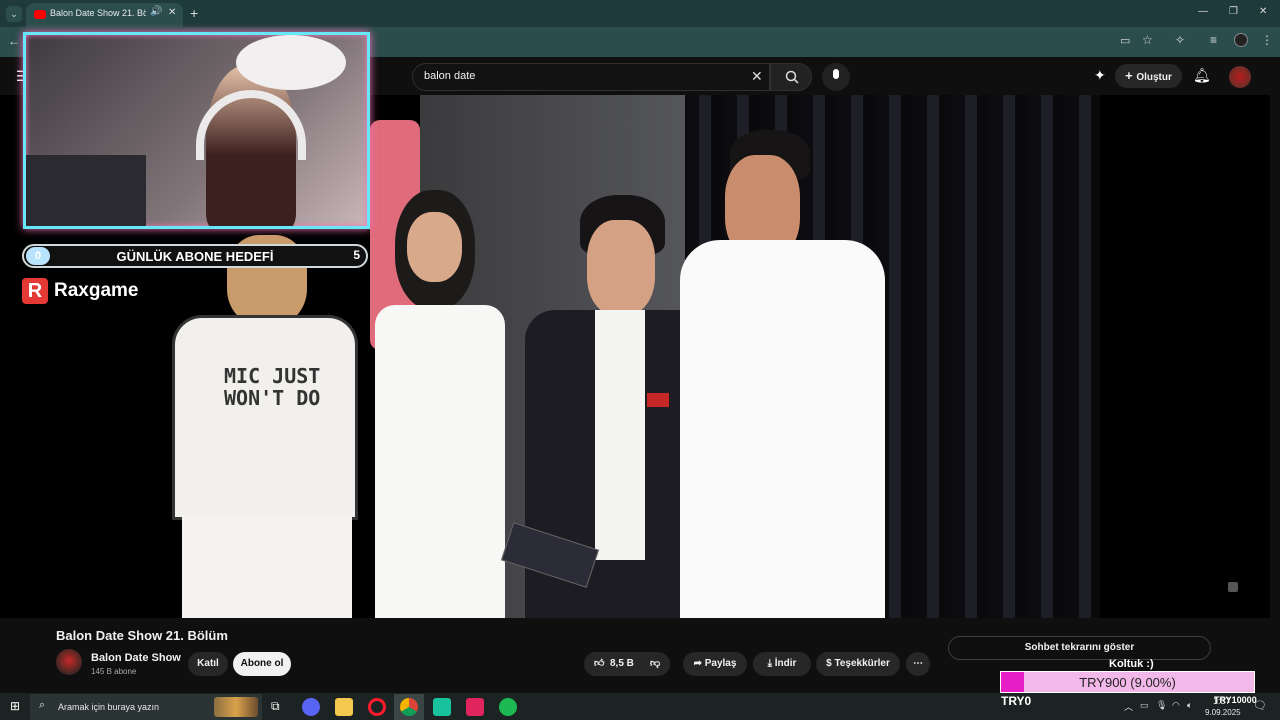 This screenshot has width=1280, height=720. What do you see at coordinates (1260, 705) in the screenshot?
I see `notification-center-icon: 🗨︎` at bounding box center [1260, 705].